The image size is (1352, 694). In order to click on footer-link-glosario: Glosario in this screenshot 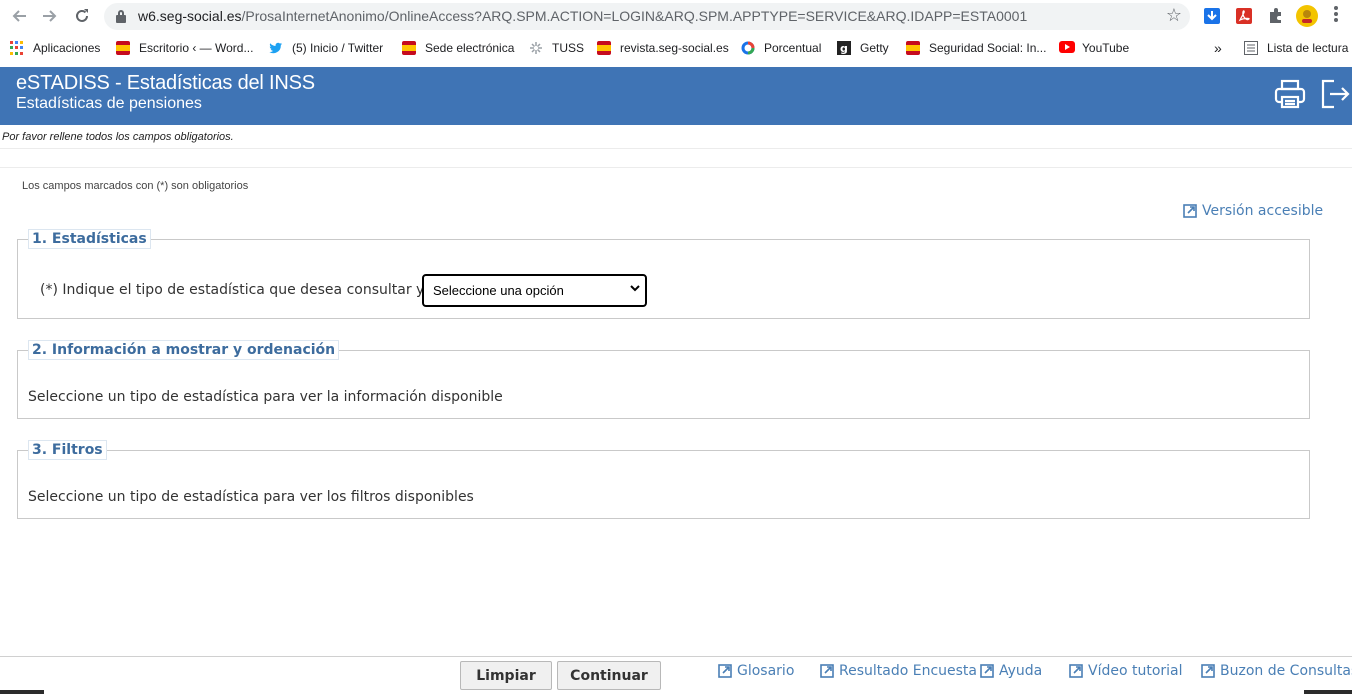, I will do `click(756, 671)`.